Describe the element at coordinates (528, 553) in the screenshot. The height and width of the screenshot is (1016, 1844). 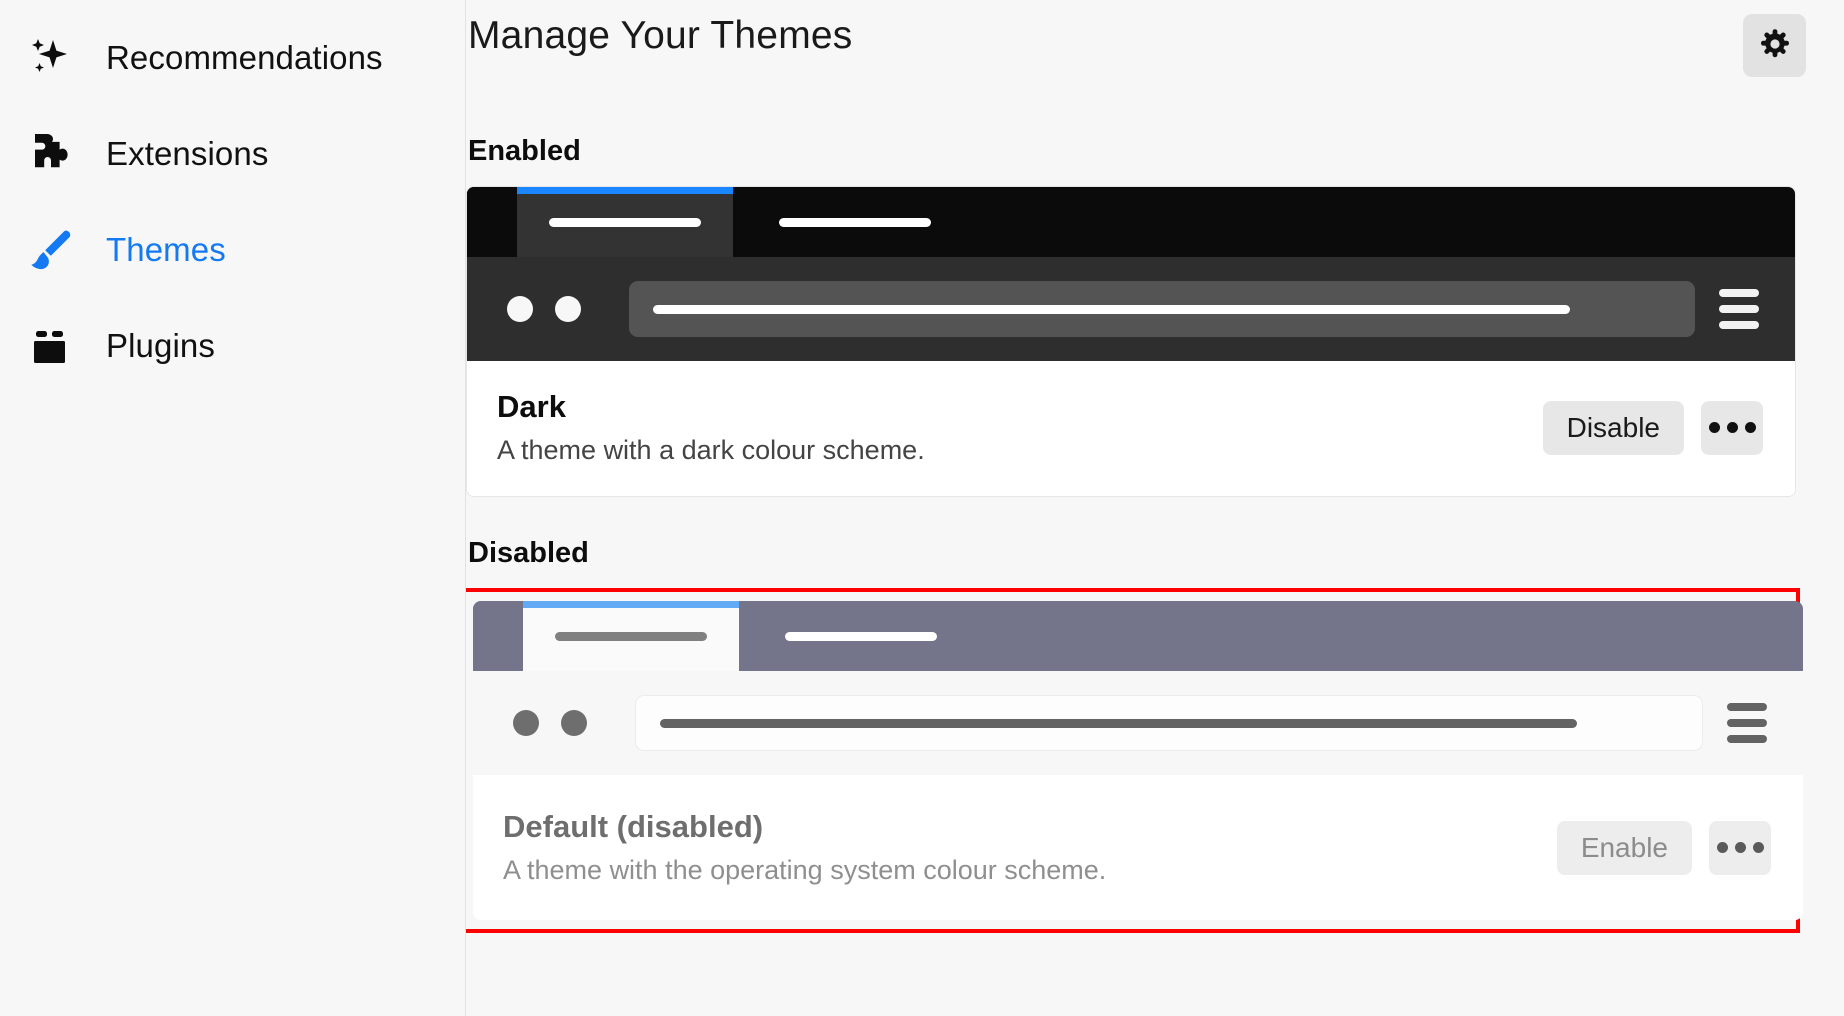
I see `section-title-disabled: Disabled` at that location.